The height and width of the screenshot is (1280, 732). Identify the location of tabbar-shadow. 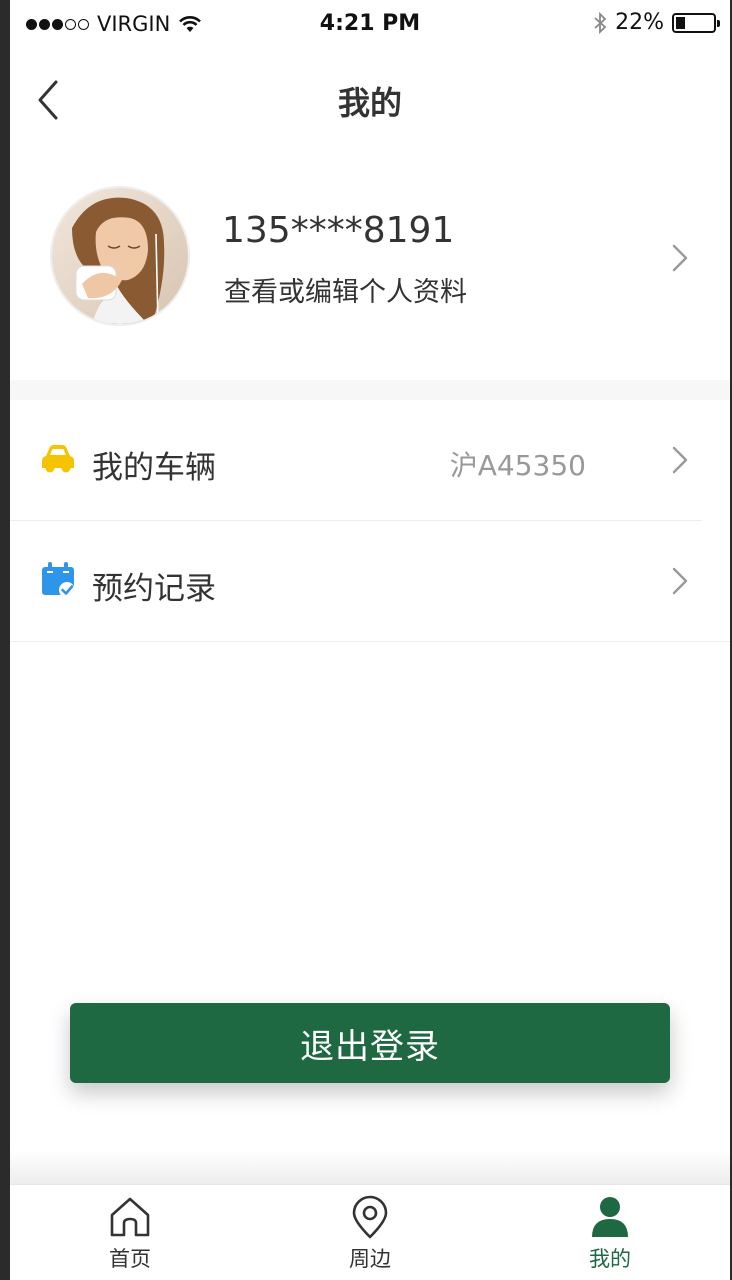
(370, 1167).